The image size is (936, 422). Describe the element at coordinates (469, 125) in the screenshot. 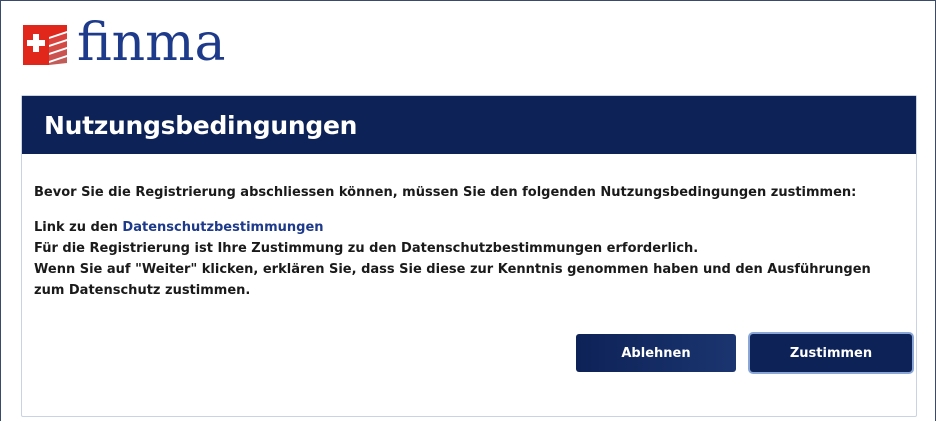

I see `dialog-header: Nutzungsbedingungen` at that location.